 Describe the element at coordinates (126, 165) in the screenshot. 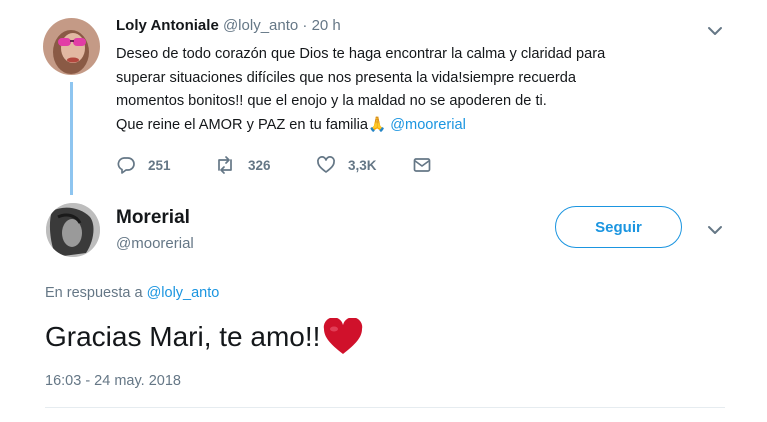

I see `reply-icon` at that location.